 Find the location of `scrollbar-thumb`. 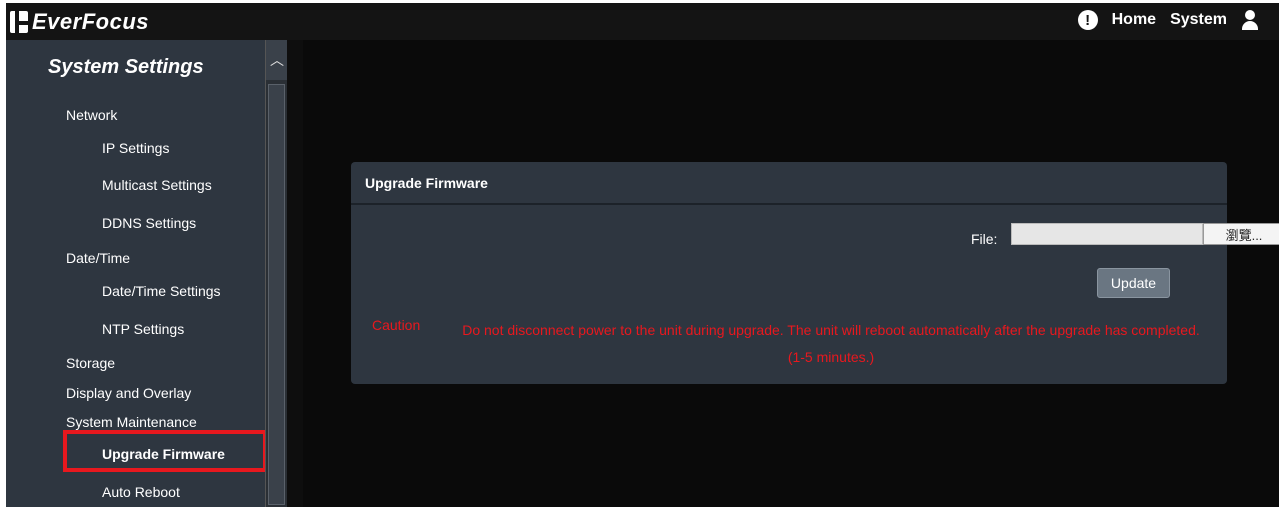

scrollbar-thumb is located at coordinates (276, 294).